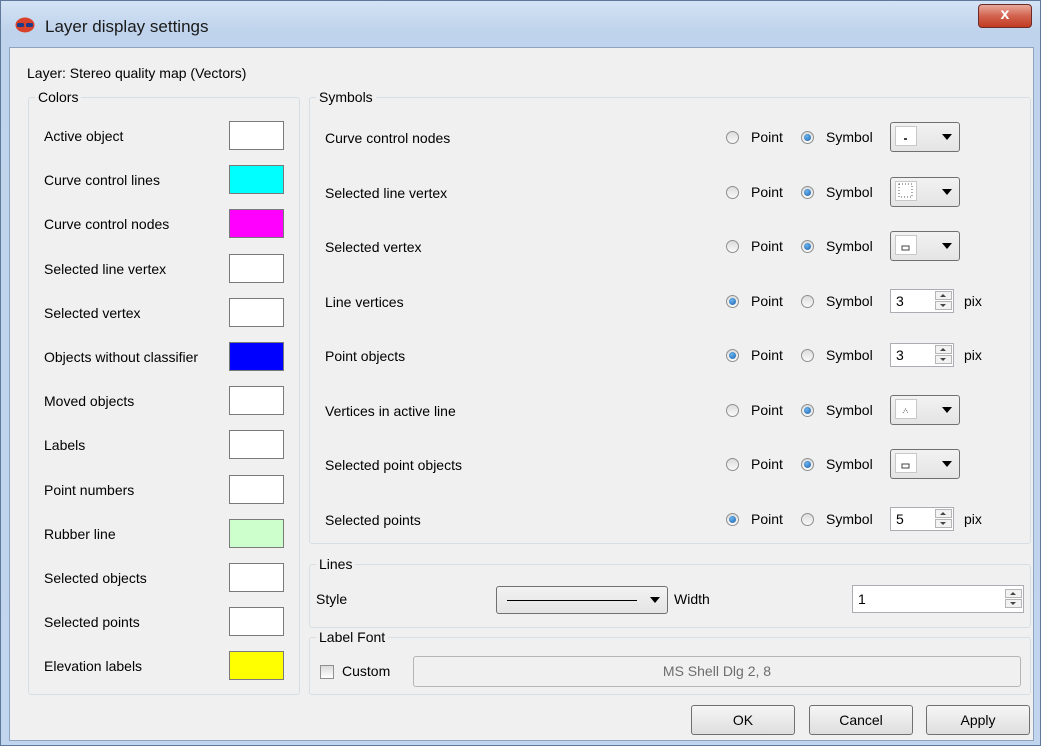  What do you see at coordinates (862, 599) in the screenshot?
I see `line-width-value: 1` at bounding box center [862, 599].